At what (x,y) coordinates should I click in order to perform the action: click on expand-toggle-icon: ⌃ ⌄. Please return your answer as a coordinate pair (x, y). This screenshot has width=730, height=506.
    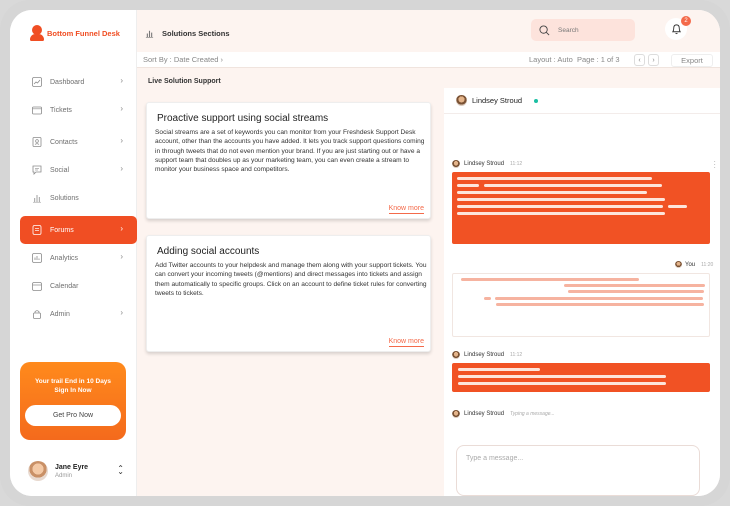
    Looking at the image, I should click on (120, 473).